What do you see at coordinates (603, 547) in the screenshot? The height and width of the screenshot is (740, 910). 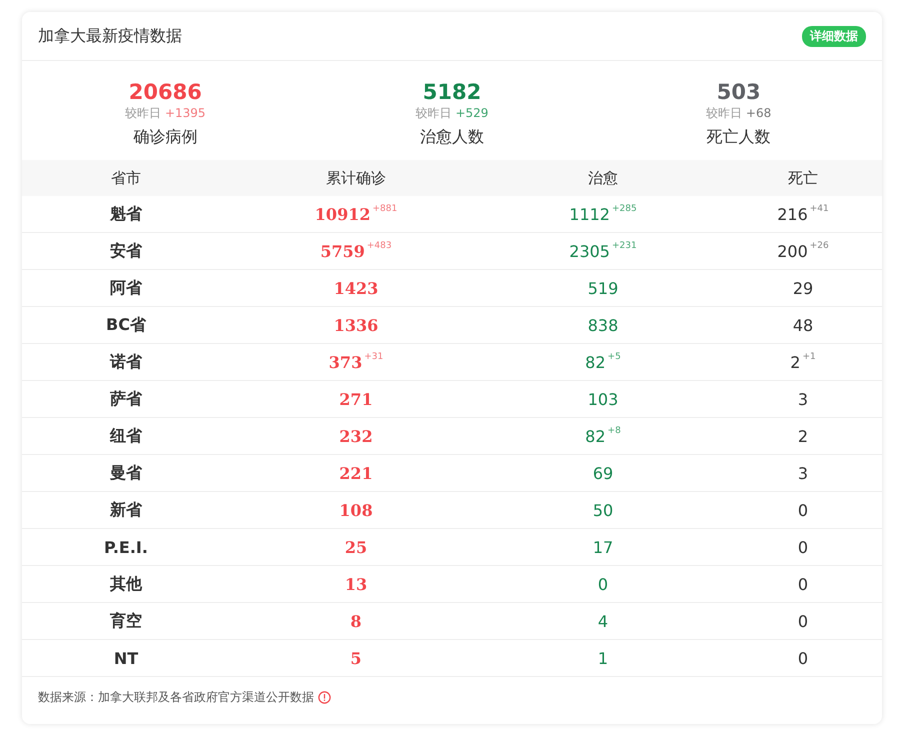 I see `cured-count: 17` at bounding box center [603, 547].